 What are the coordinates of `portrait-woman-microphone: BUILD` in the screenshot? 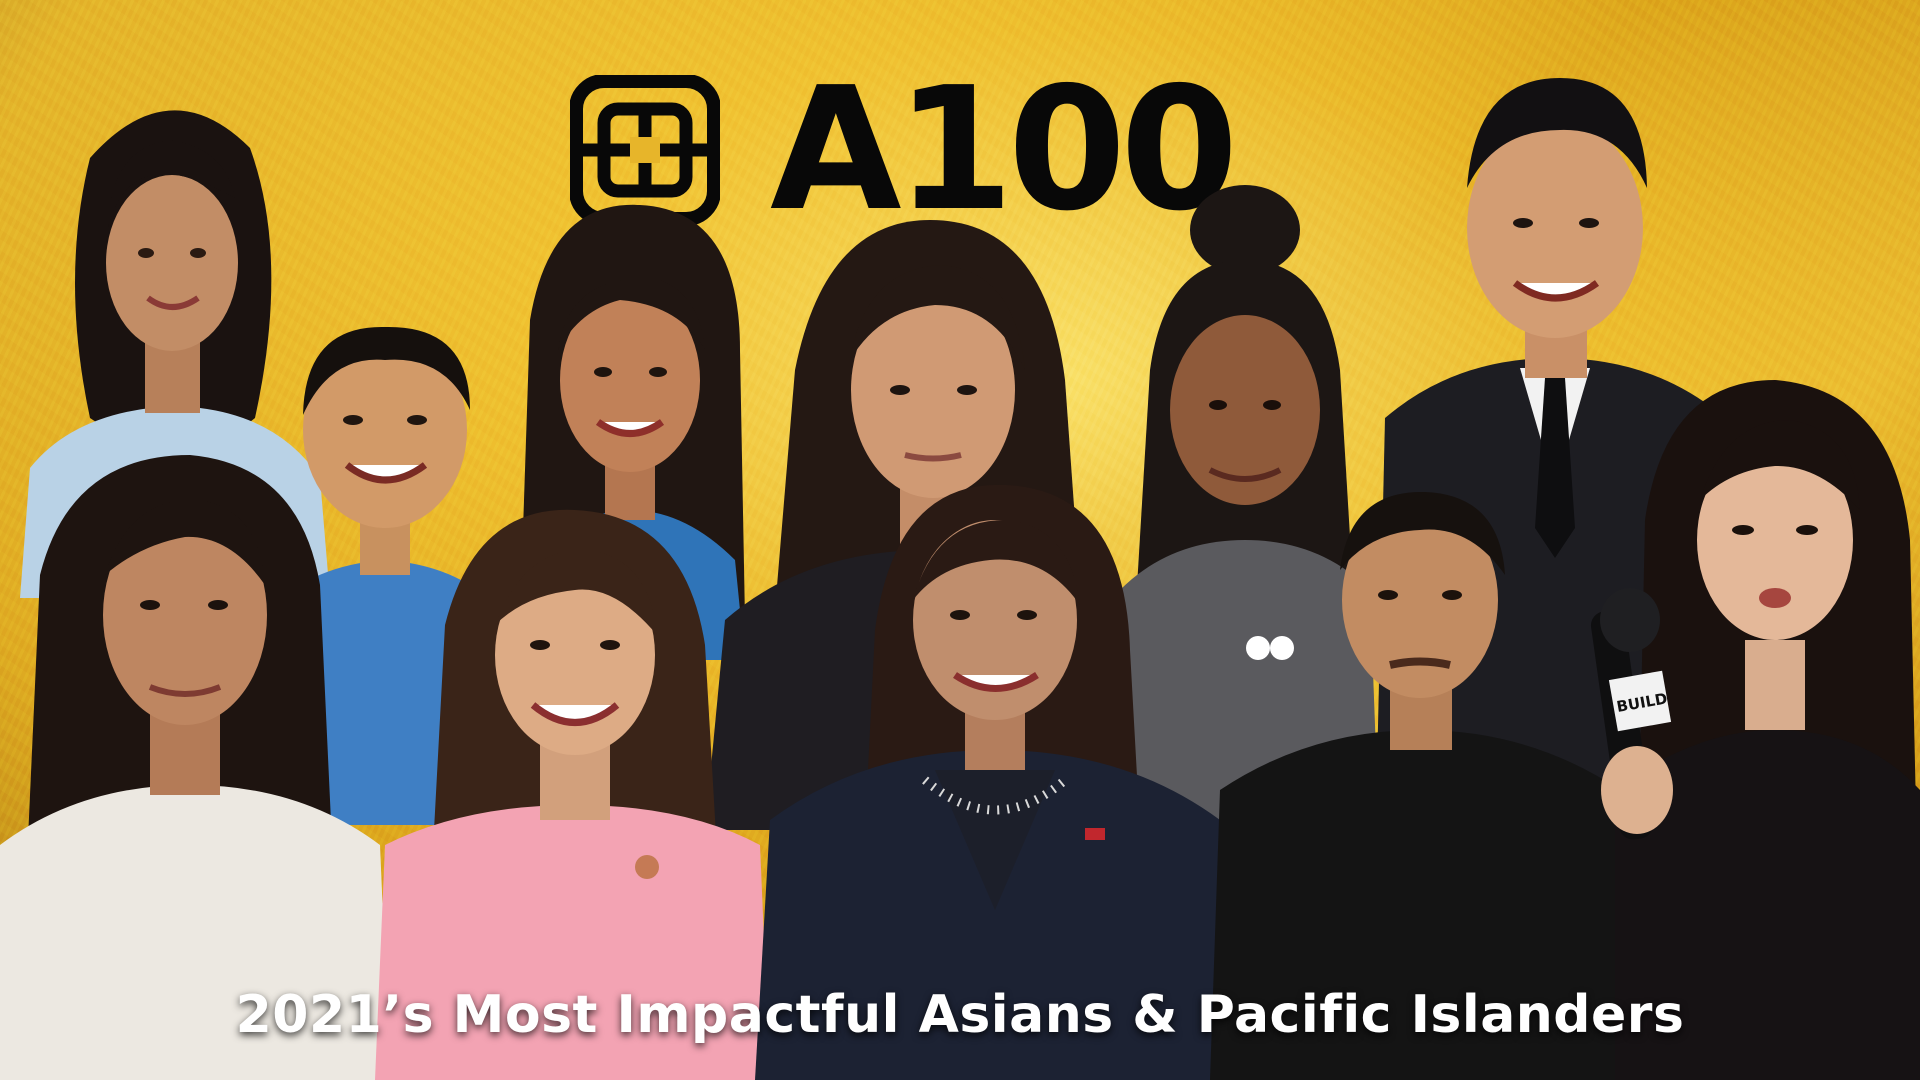 It's located at (1747, 725).